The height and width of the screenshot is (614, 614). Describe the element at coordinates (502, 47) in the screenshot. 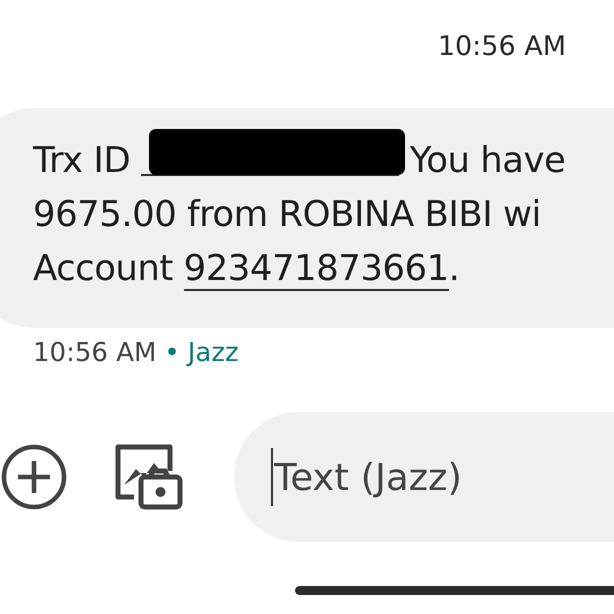

I see `message-time: 10:56 AM` at that location.